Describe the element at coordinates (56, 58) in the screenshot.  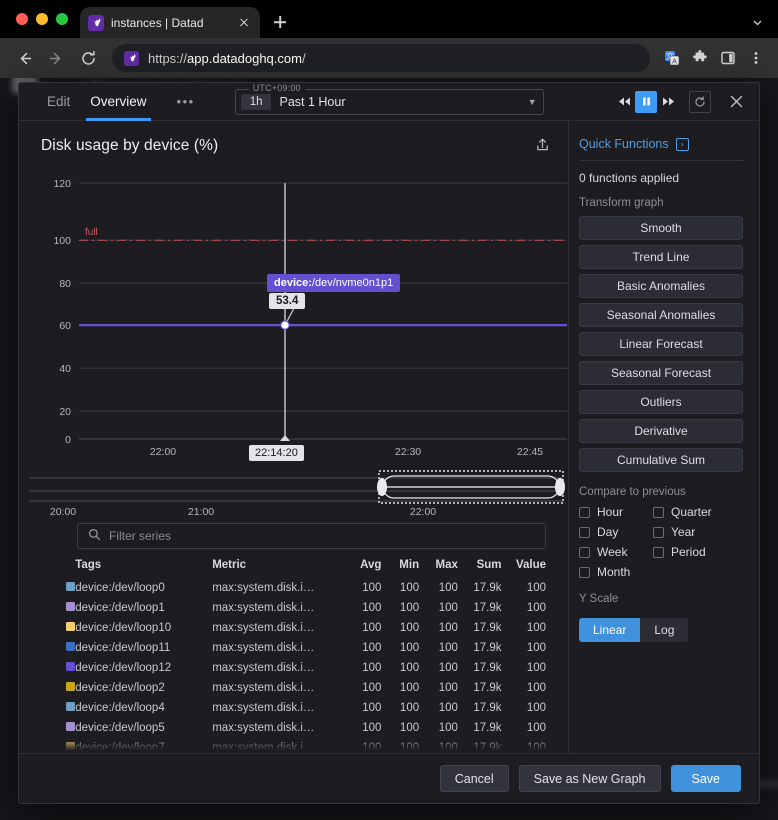
I see `forward-button` at that location.